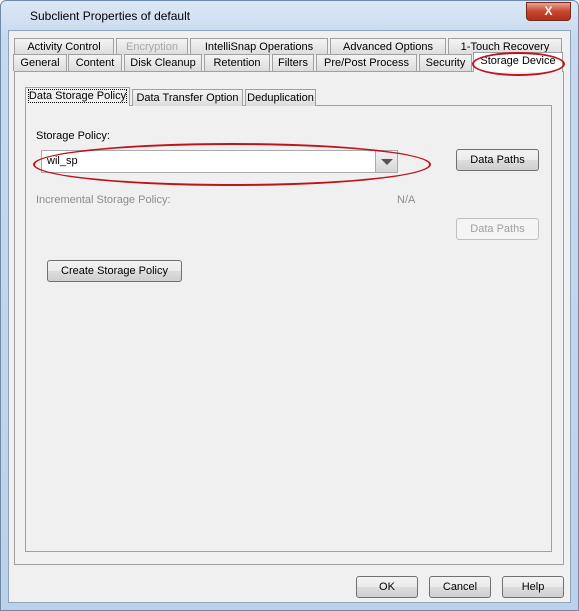  What do you see at coordinates (163, 62) in the screenshot?
I see `tab-disk-cleanup: Disk Cleanup` at bounding box center [163, 62].